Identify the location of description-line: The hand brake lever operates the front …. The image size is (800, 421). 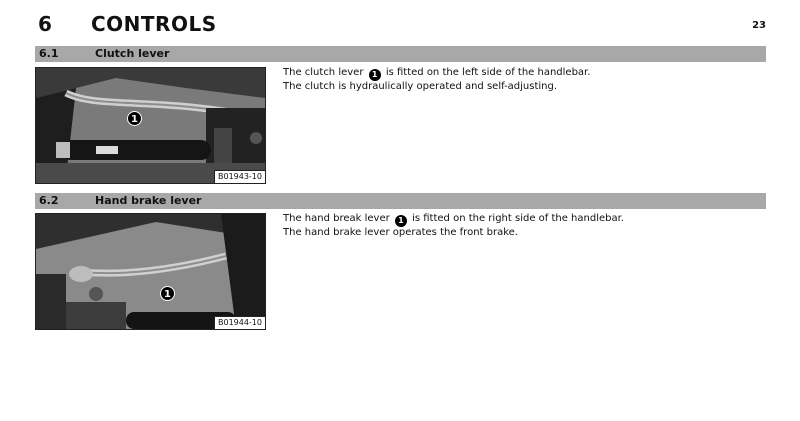
(400, 232).